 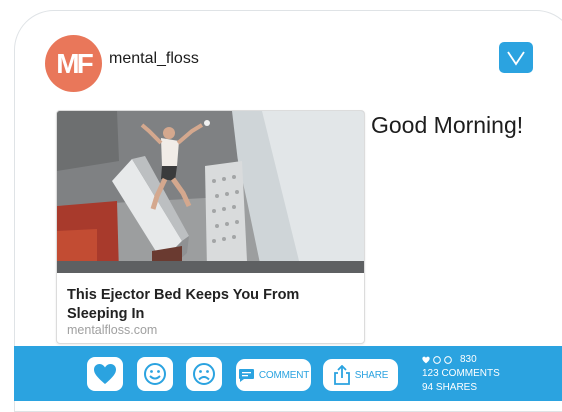 I want to click on share-icon, so click(x=341, y=375).